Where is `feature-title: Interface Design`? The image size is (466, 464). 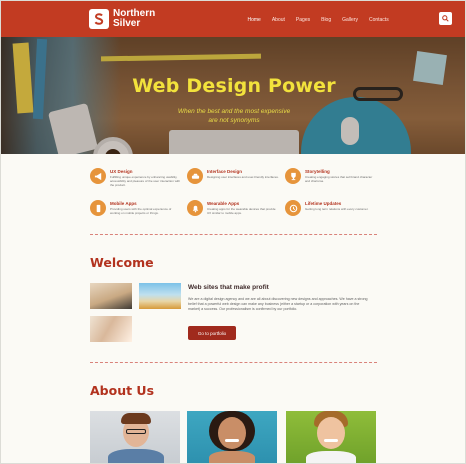 feature-title: Interface Design is located at coordinates (224, 171).